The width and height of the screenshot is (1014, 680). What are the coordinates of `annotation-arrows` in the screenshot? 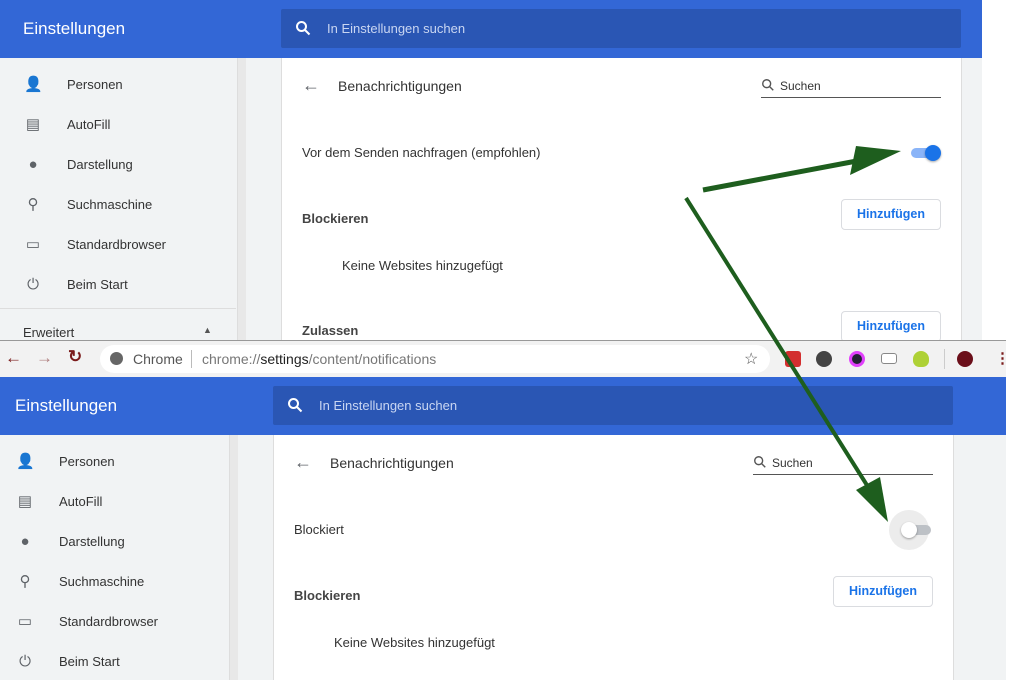 It's located at (792, 334).